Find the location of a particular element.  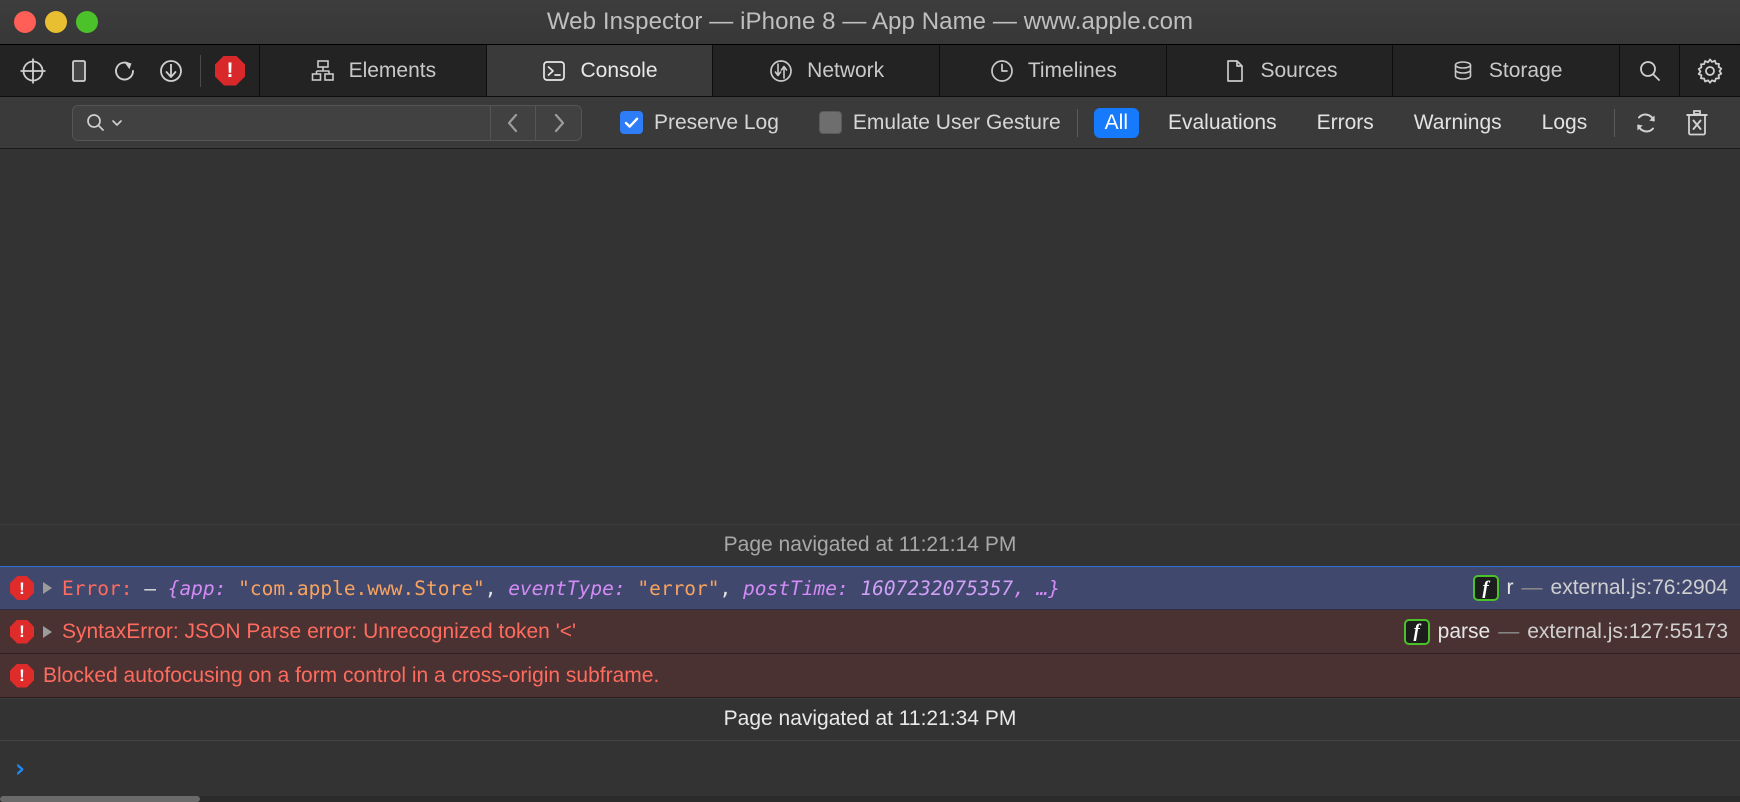

scope-evaluations: Evaluations is located at coordinates (1222, 123).